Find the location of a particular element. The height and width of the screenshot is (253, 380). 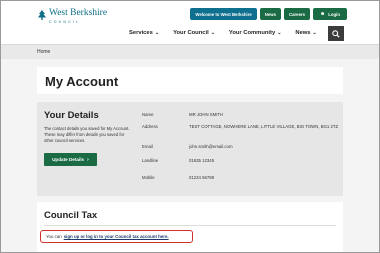

nav-services-label: Services is located at coordinates (141, 33).